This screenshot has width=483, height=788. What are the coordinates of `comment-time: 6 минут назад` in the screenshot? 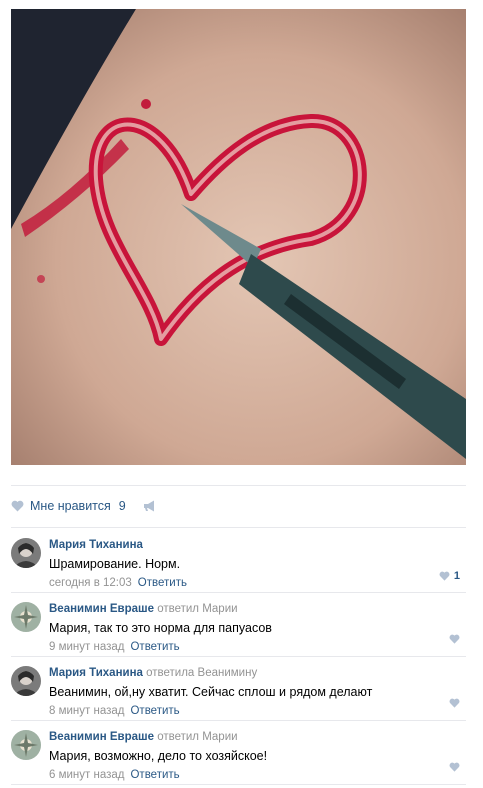 It's located at (86, 775).